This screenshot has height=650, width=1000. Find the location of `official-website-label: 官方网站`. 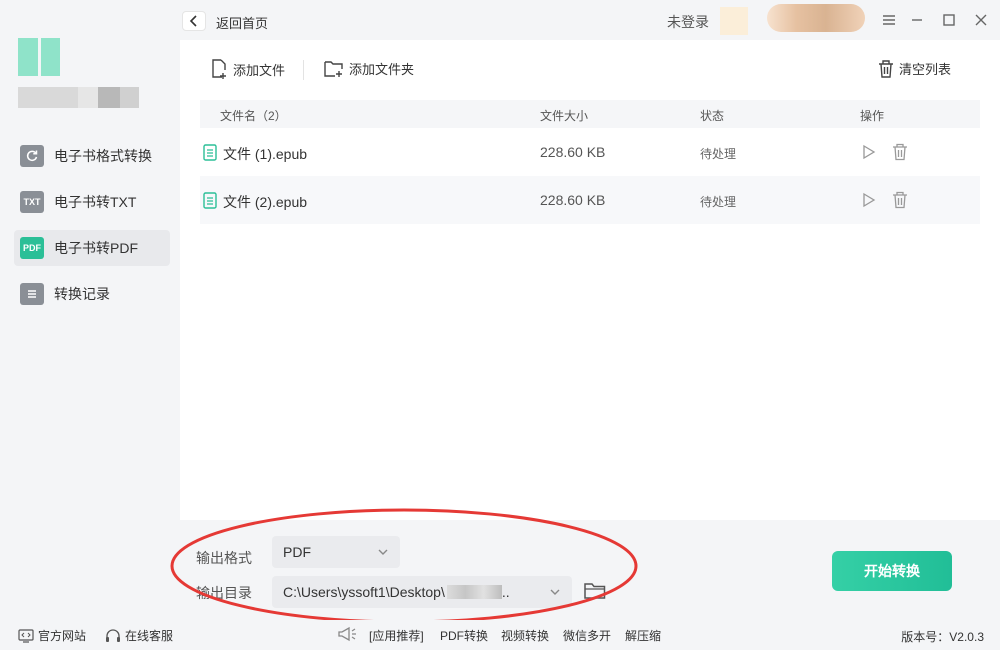

official-website-label: 官方网站 is located at coordinates (62, 636).